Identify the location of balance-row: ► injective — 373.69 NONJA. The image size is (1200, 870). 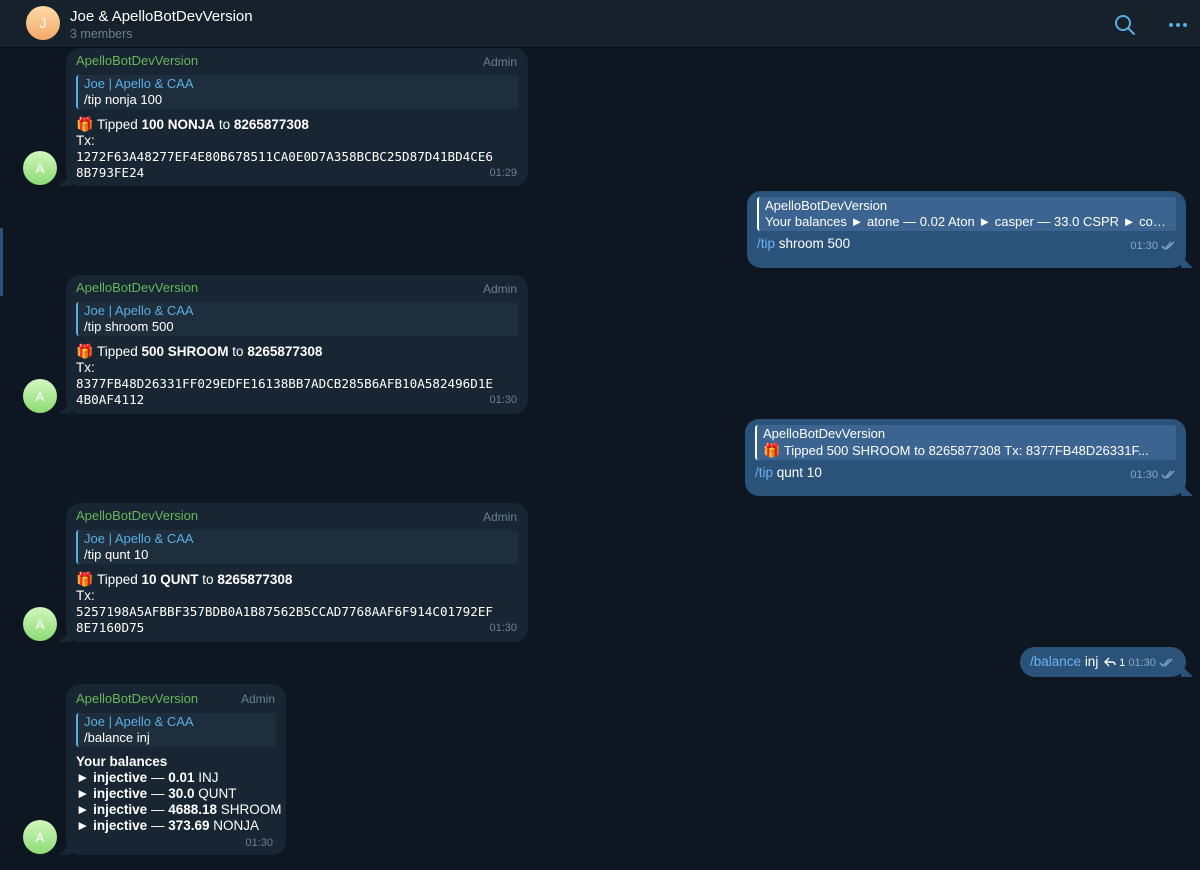
(168, 825).